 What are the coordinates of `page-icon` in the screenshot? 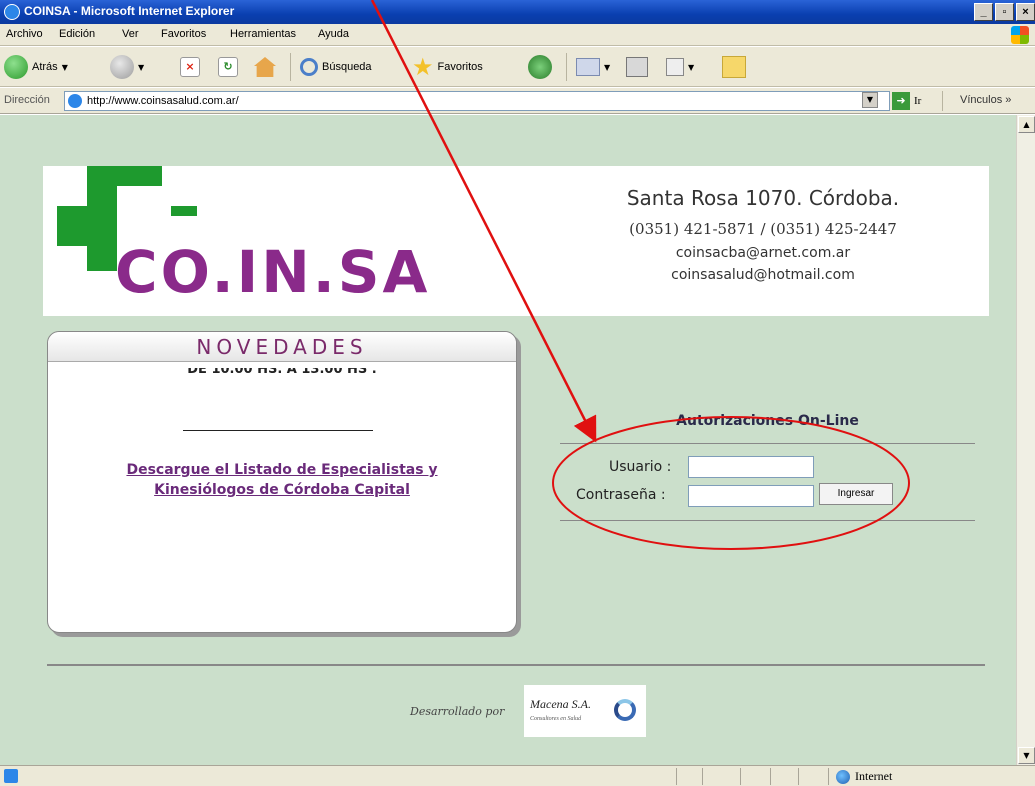 It's located at (75, 101).